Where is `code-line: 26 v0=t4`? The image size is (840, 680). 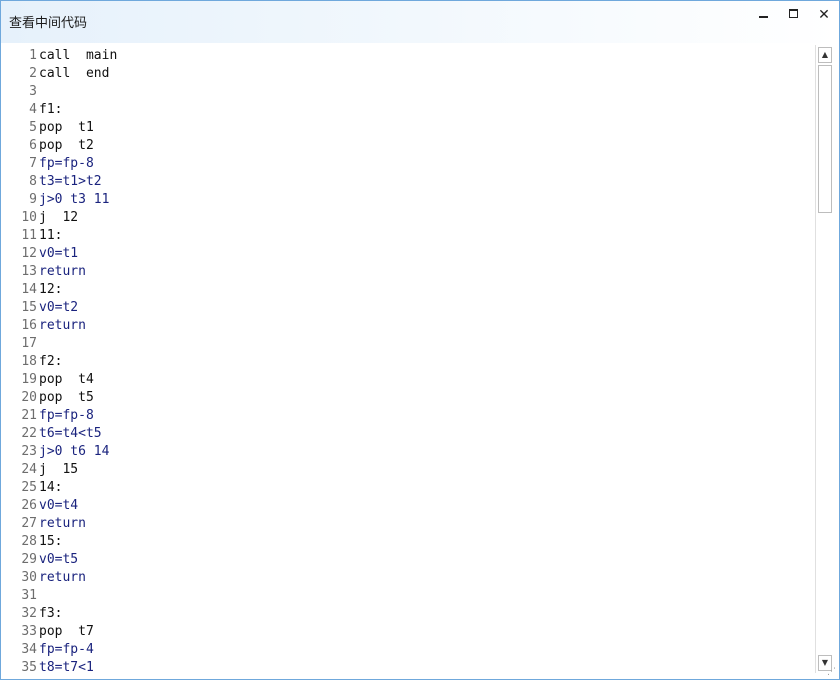 code-line: 26 v0=t4 is located at coordinates (413, 506).